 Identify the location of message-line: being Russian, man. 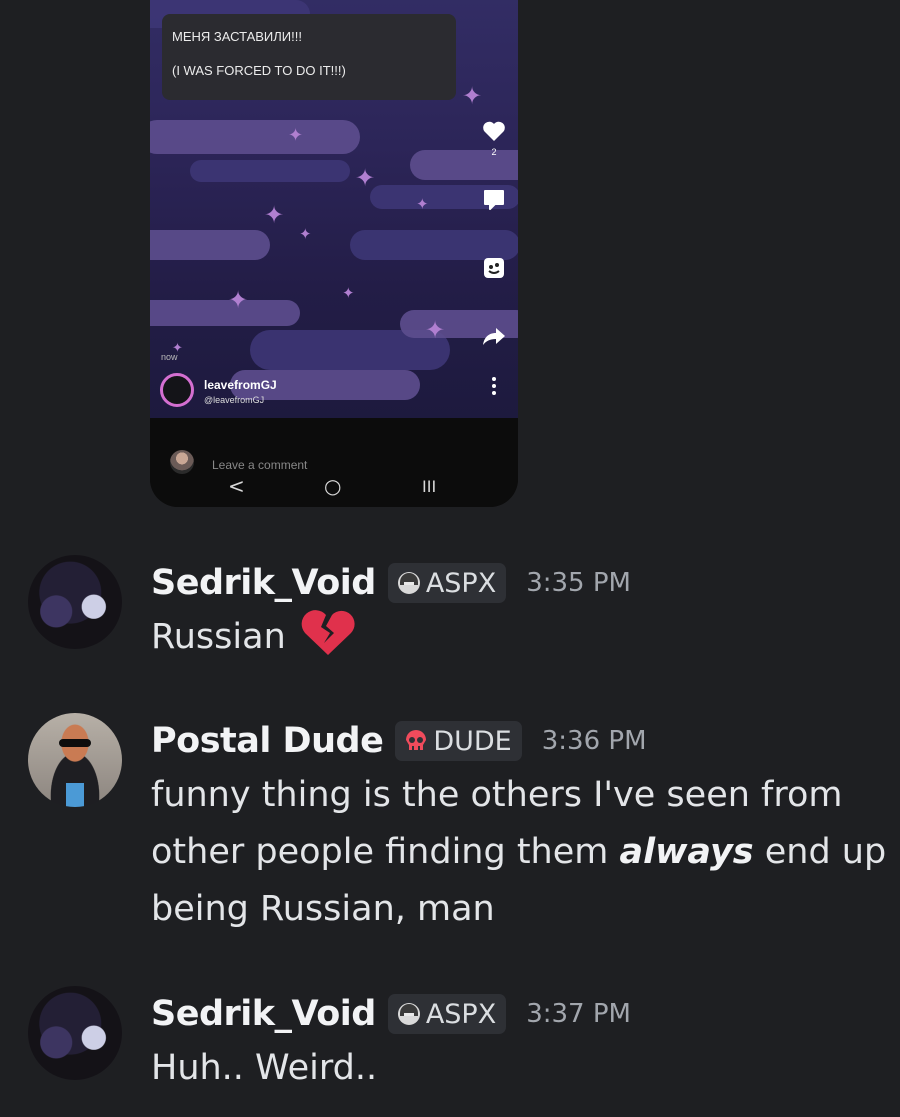
(323, 909).